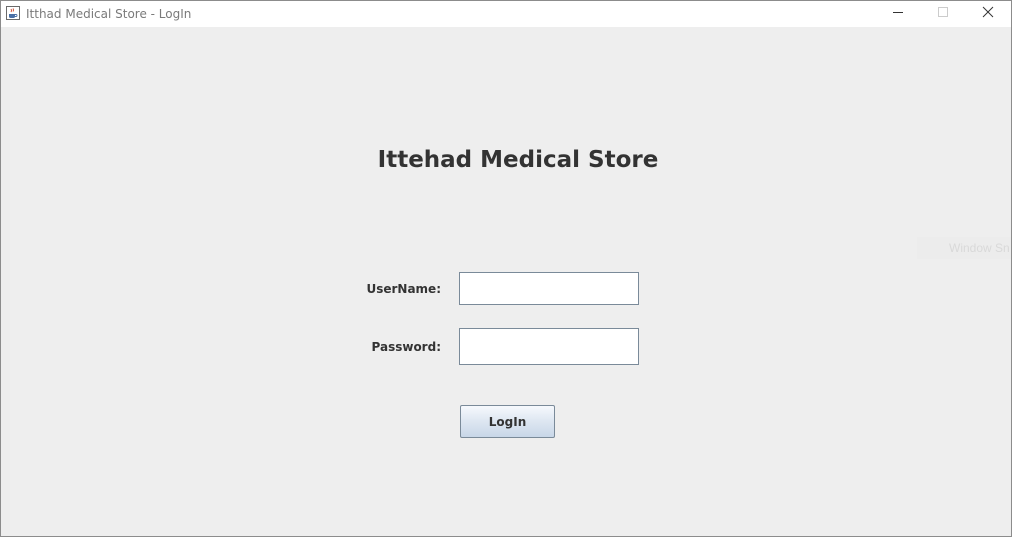 The width and height of the screenshot is (1012, 537). I want to click on close-button, so click(988, 14).